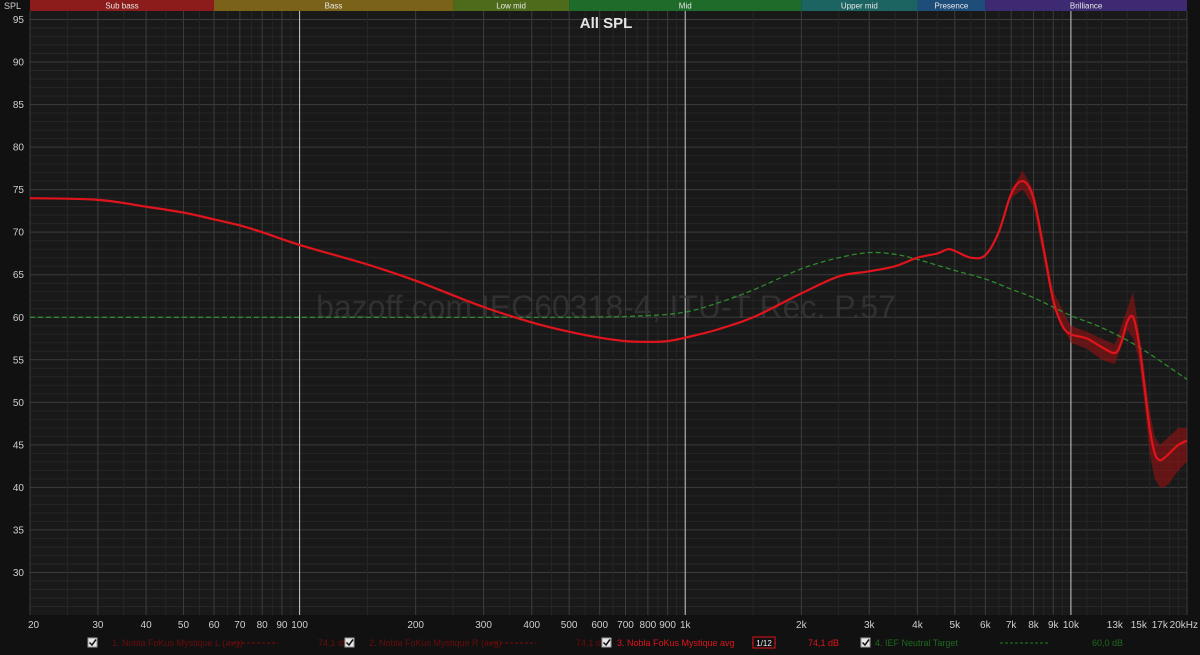 This screenshot has width=1200, height=655. I want to click on x-tick-label: 80, so click(263, 625).